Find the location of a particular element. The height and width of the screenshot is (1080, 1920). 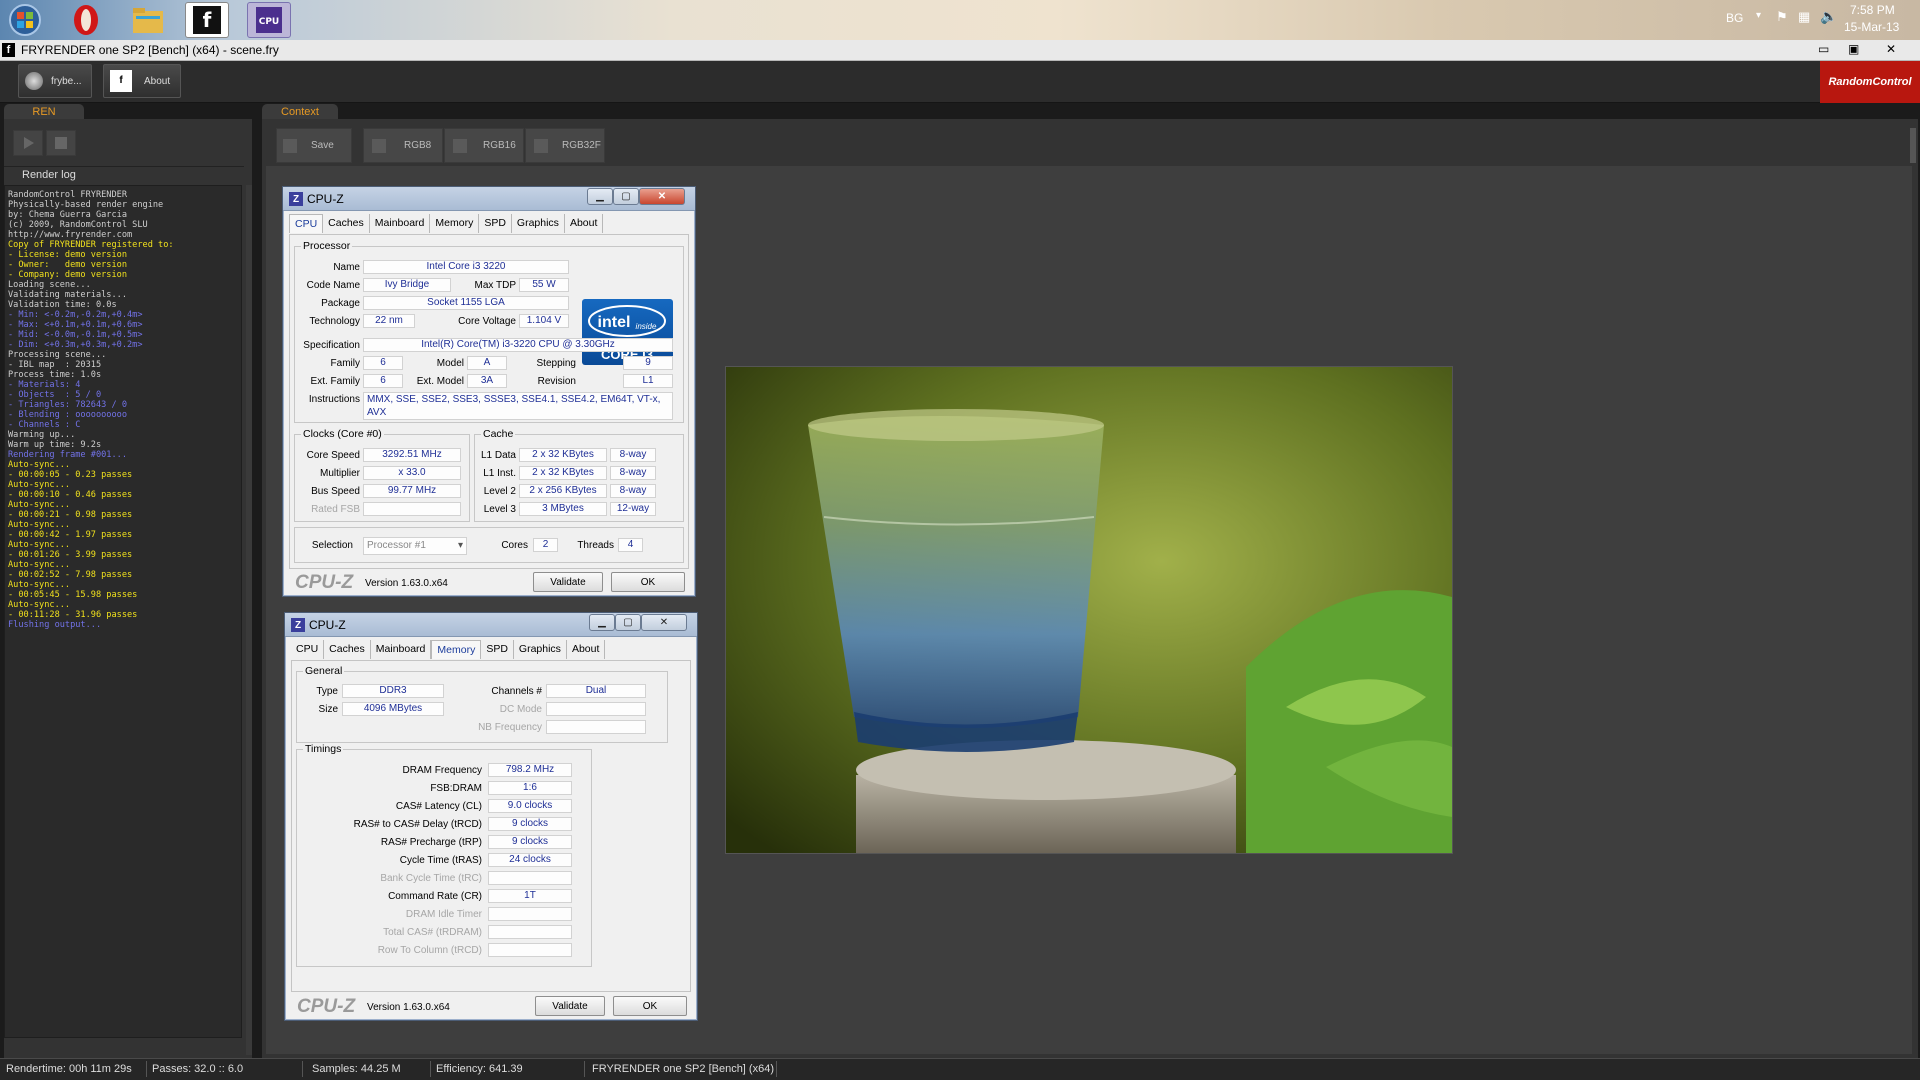

stop-icon is located at coordinates (61, 143).